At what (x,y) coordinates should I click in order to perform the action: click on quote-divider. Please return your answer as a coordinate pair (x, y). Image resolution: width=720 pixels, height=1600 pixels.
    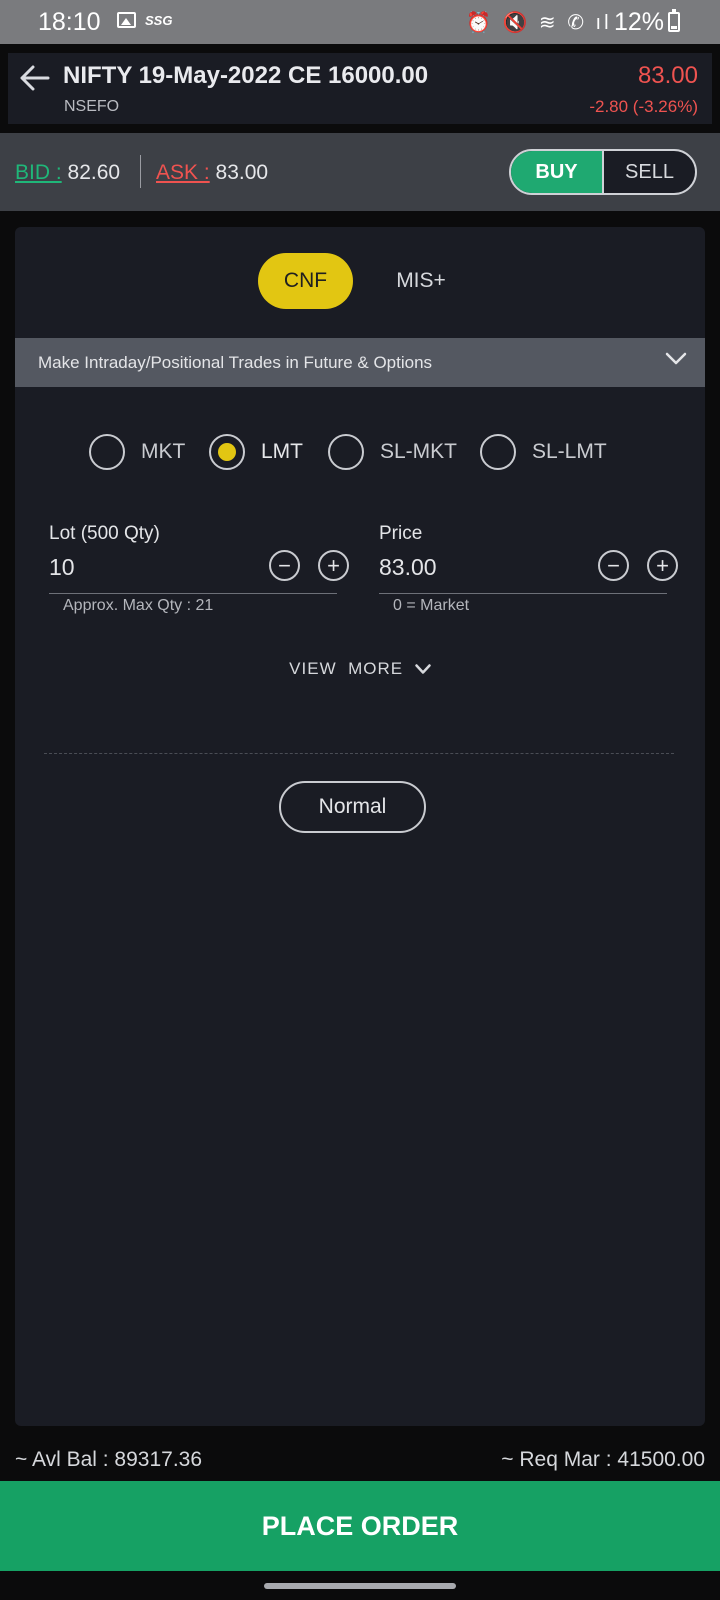
    Looking at the image, I should click on (140, 171).